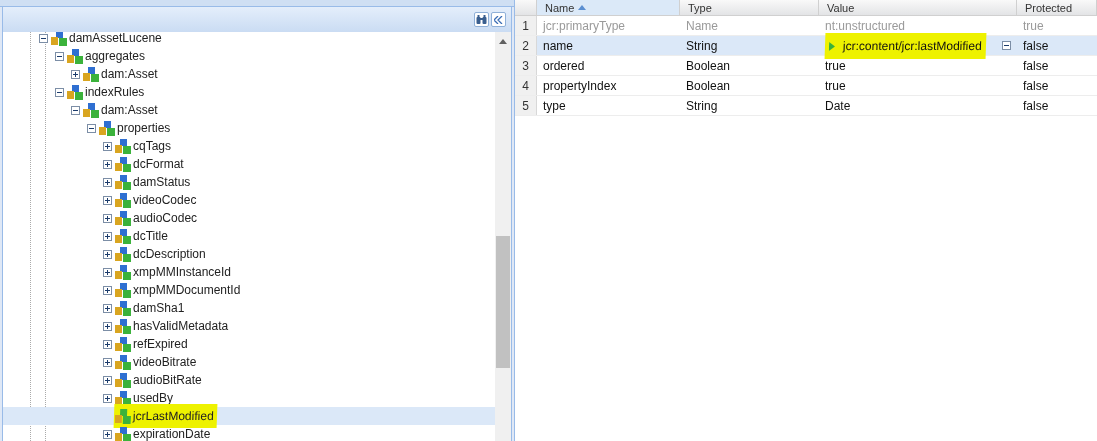 Image resolution: width=1097 pixels, height=441 pixels. What do you see at coordinates (249, 433) in the screenshot?
I see `tree-row: expirationDate` at bounding box center [249, 433].